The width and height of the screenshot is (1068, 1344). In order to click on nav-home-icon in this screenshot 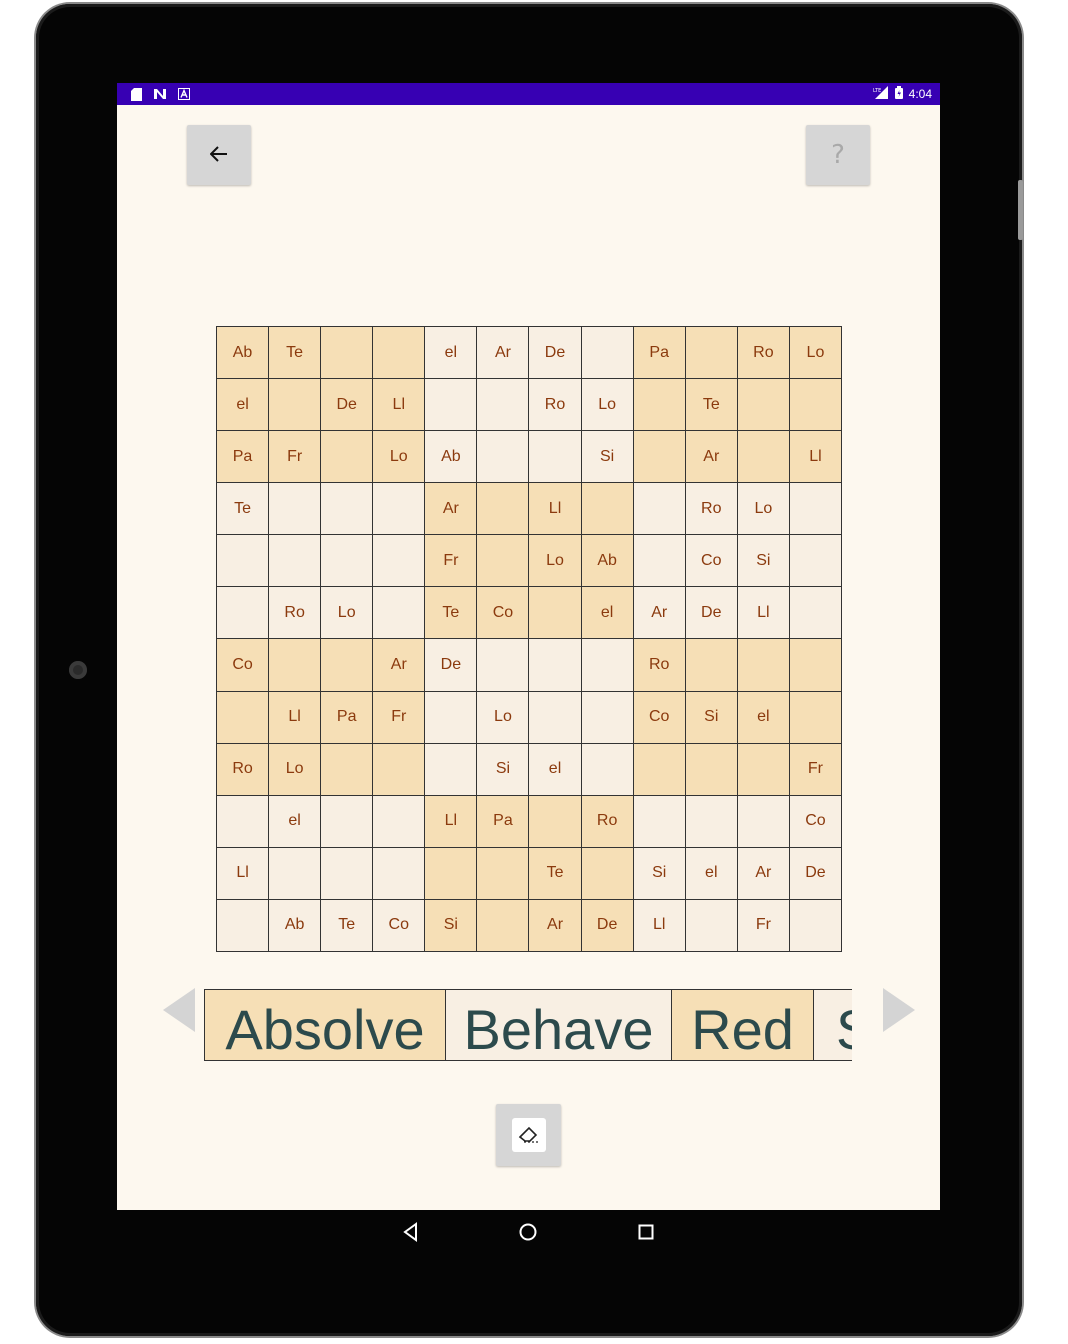, I will do `click(528, 1232)`.